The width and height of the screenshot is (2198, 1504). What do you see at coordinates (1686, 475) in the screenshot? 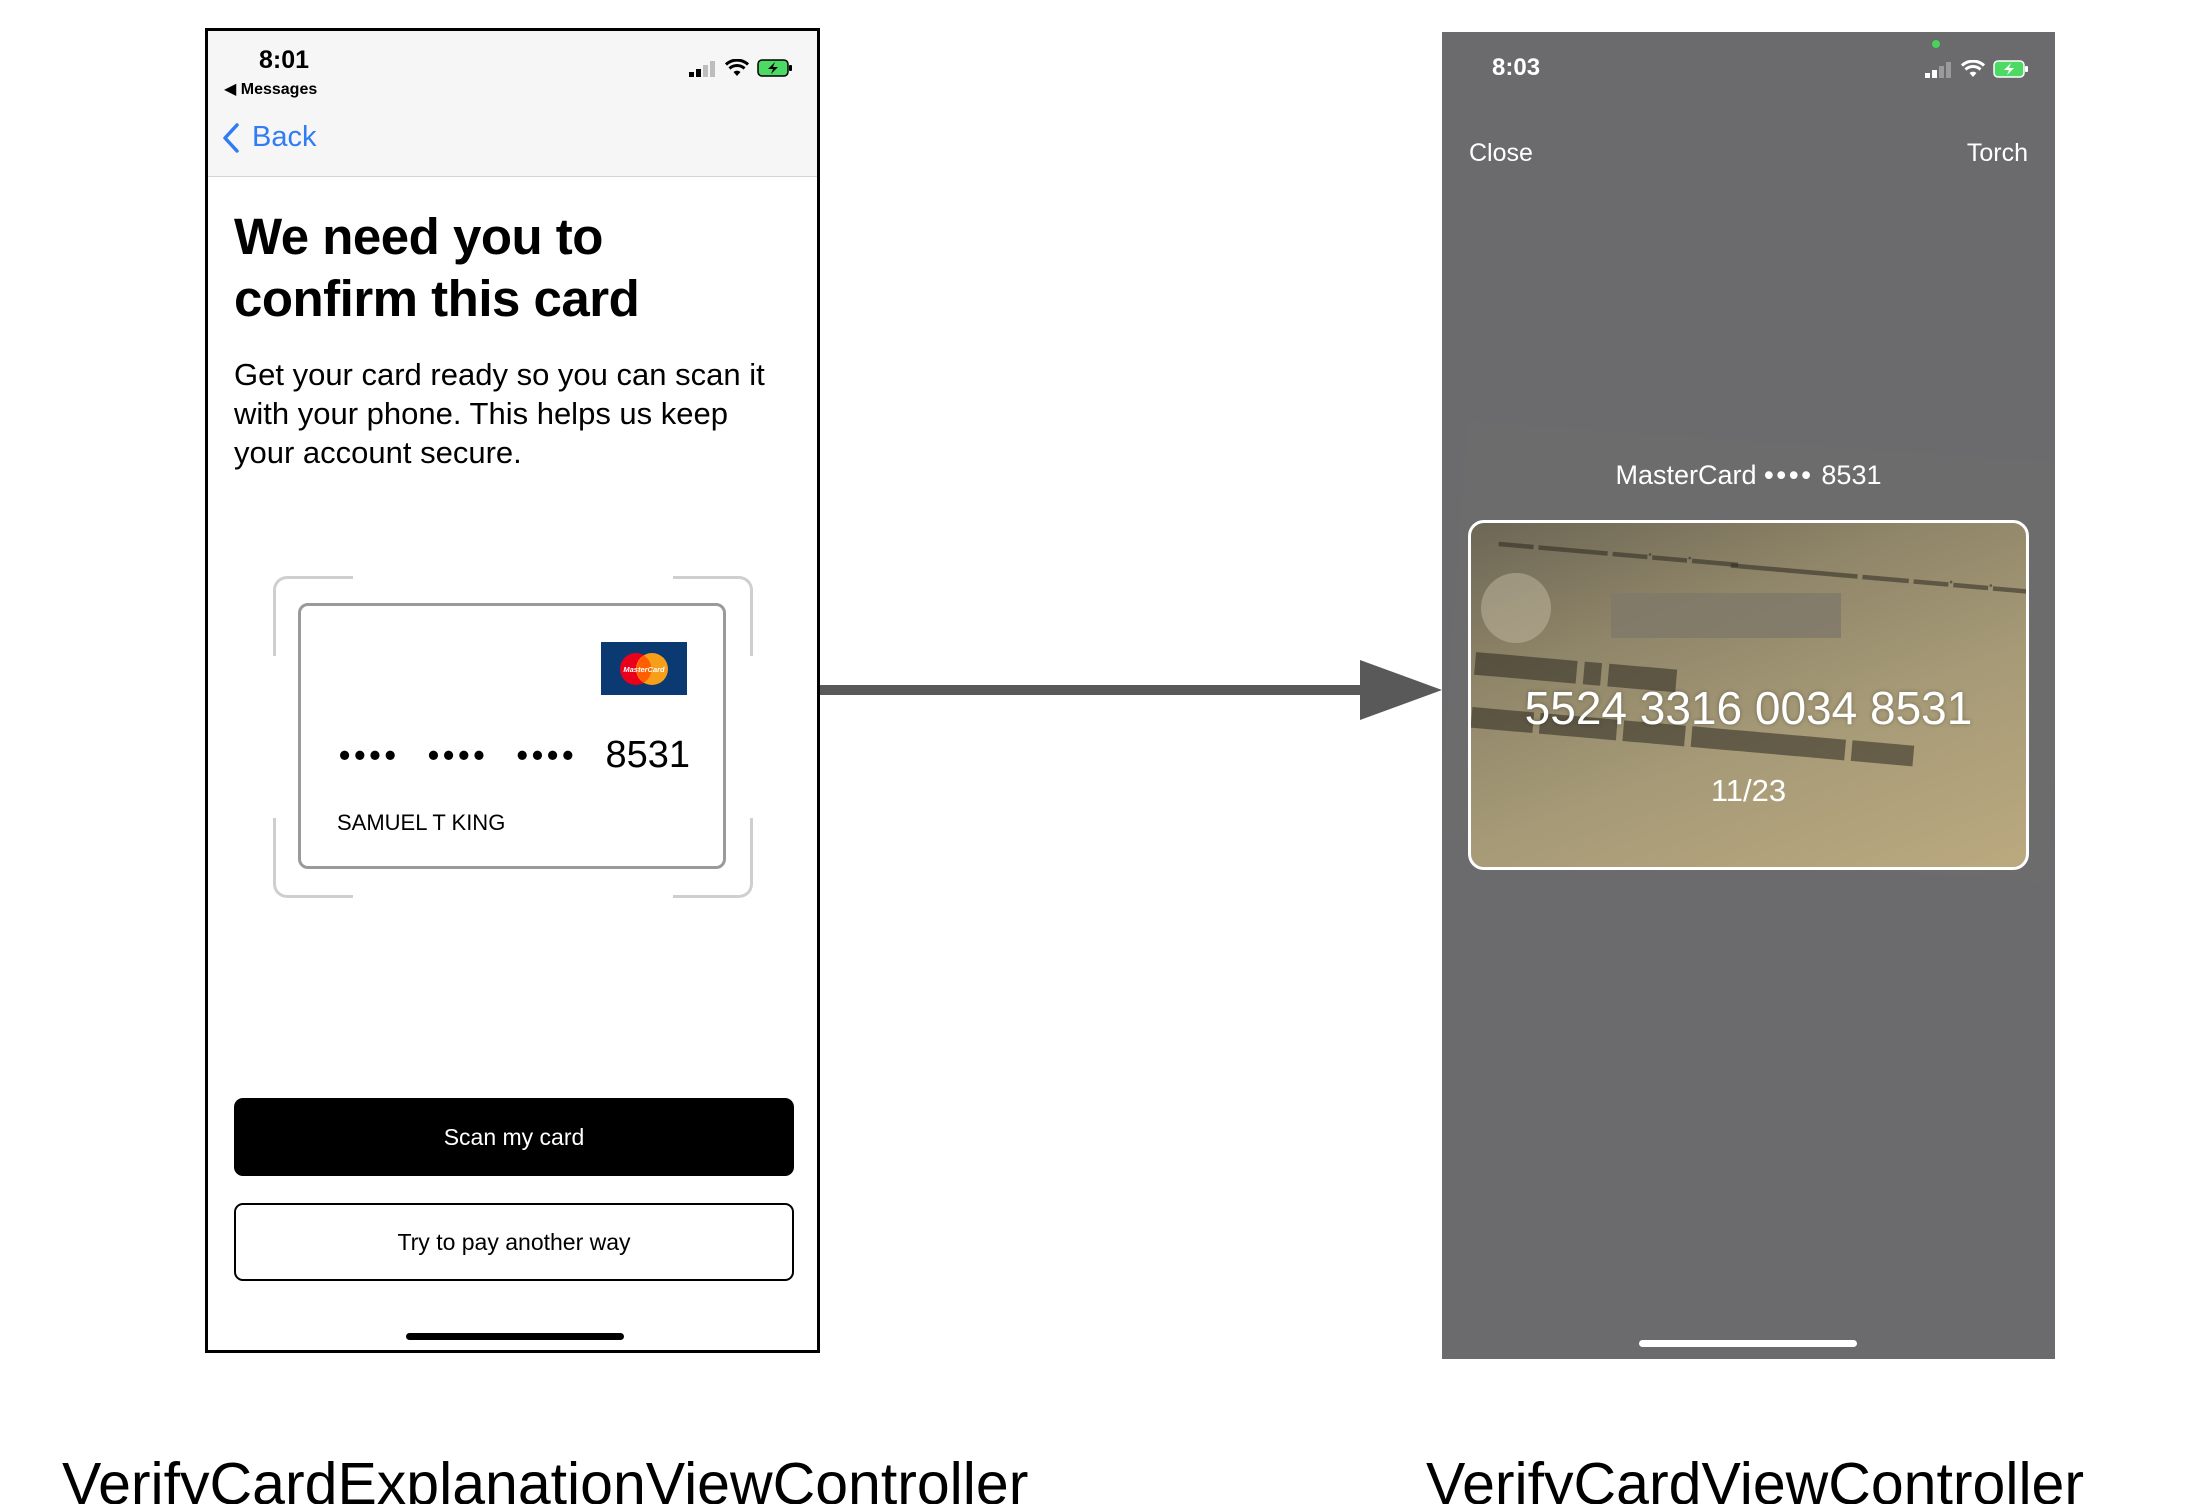
I see `card-brand: MasterCard` at bounding box center [1686, 475].